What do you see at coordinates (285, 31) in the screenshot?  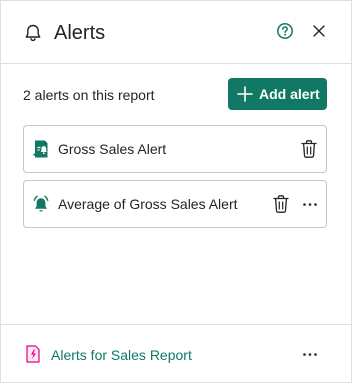 I see `question-circle-icon` at bounding box center [285, 31].